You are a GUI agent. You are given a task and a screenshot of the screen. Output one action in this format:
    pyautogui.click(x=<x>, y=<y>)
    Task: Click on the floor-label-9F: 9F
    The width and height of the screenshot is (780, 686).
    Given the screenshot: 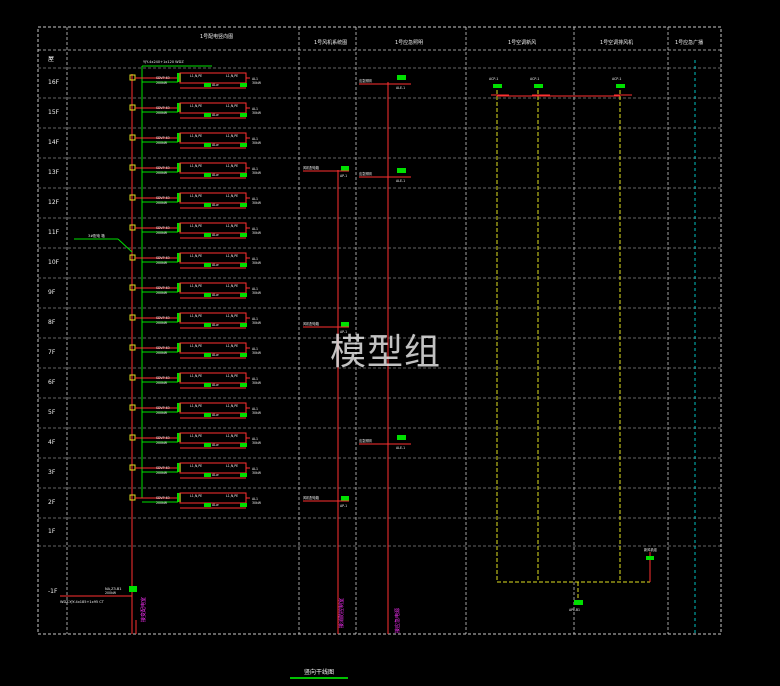 What is the action you would take?
    pyautogui.click(x=52, y=292)
    